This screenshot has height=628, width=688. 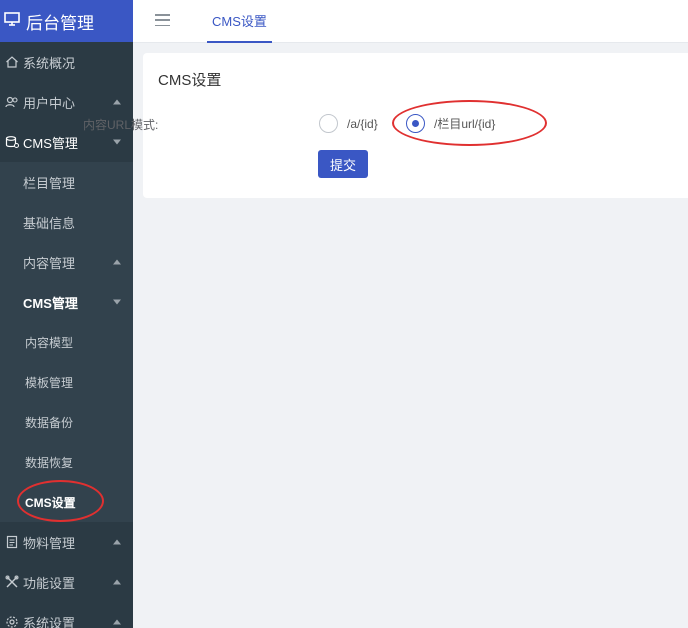 I want to click on home-icon, so click(x=11, y=62).